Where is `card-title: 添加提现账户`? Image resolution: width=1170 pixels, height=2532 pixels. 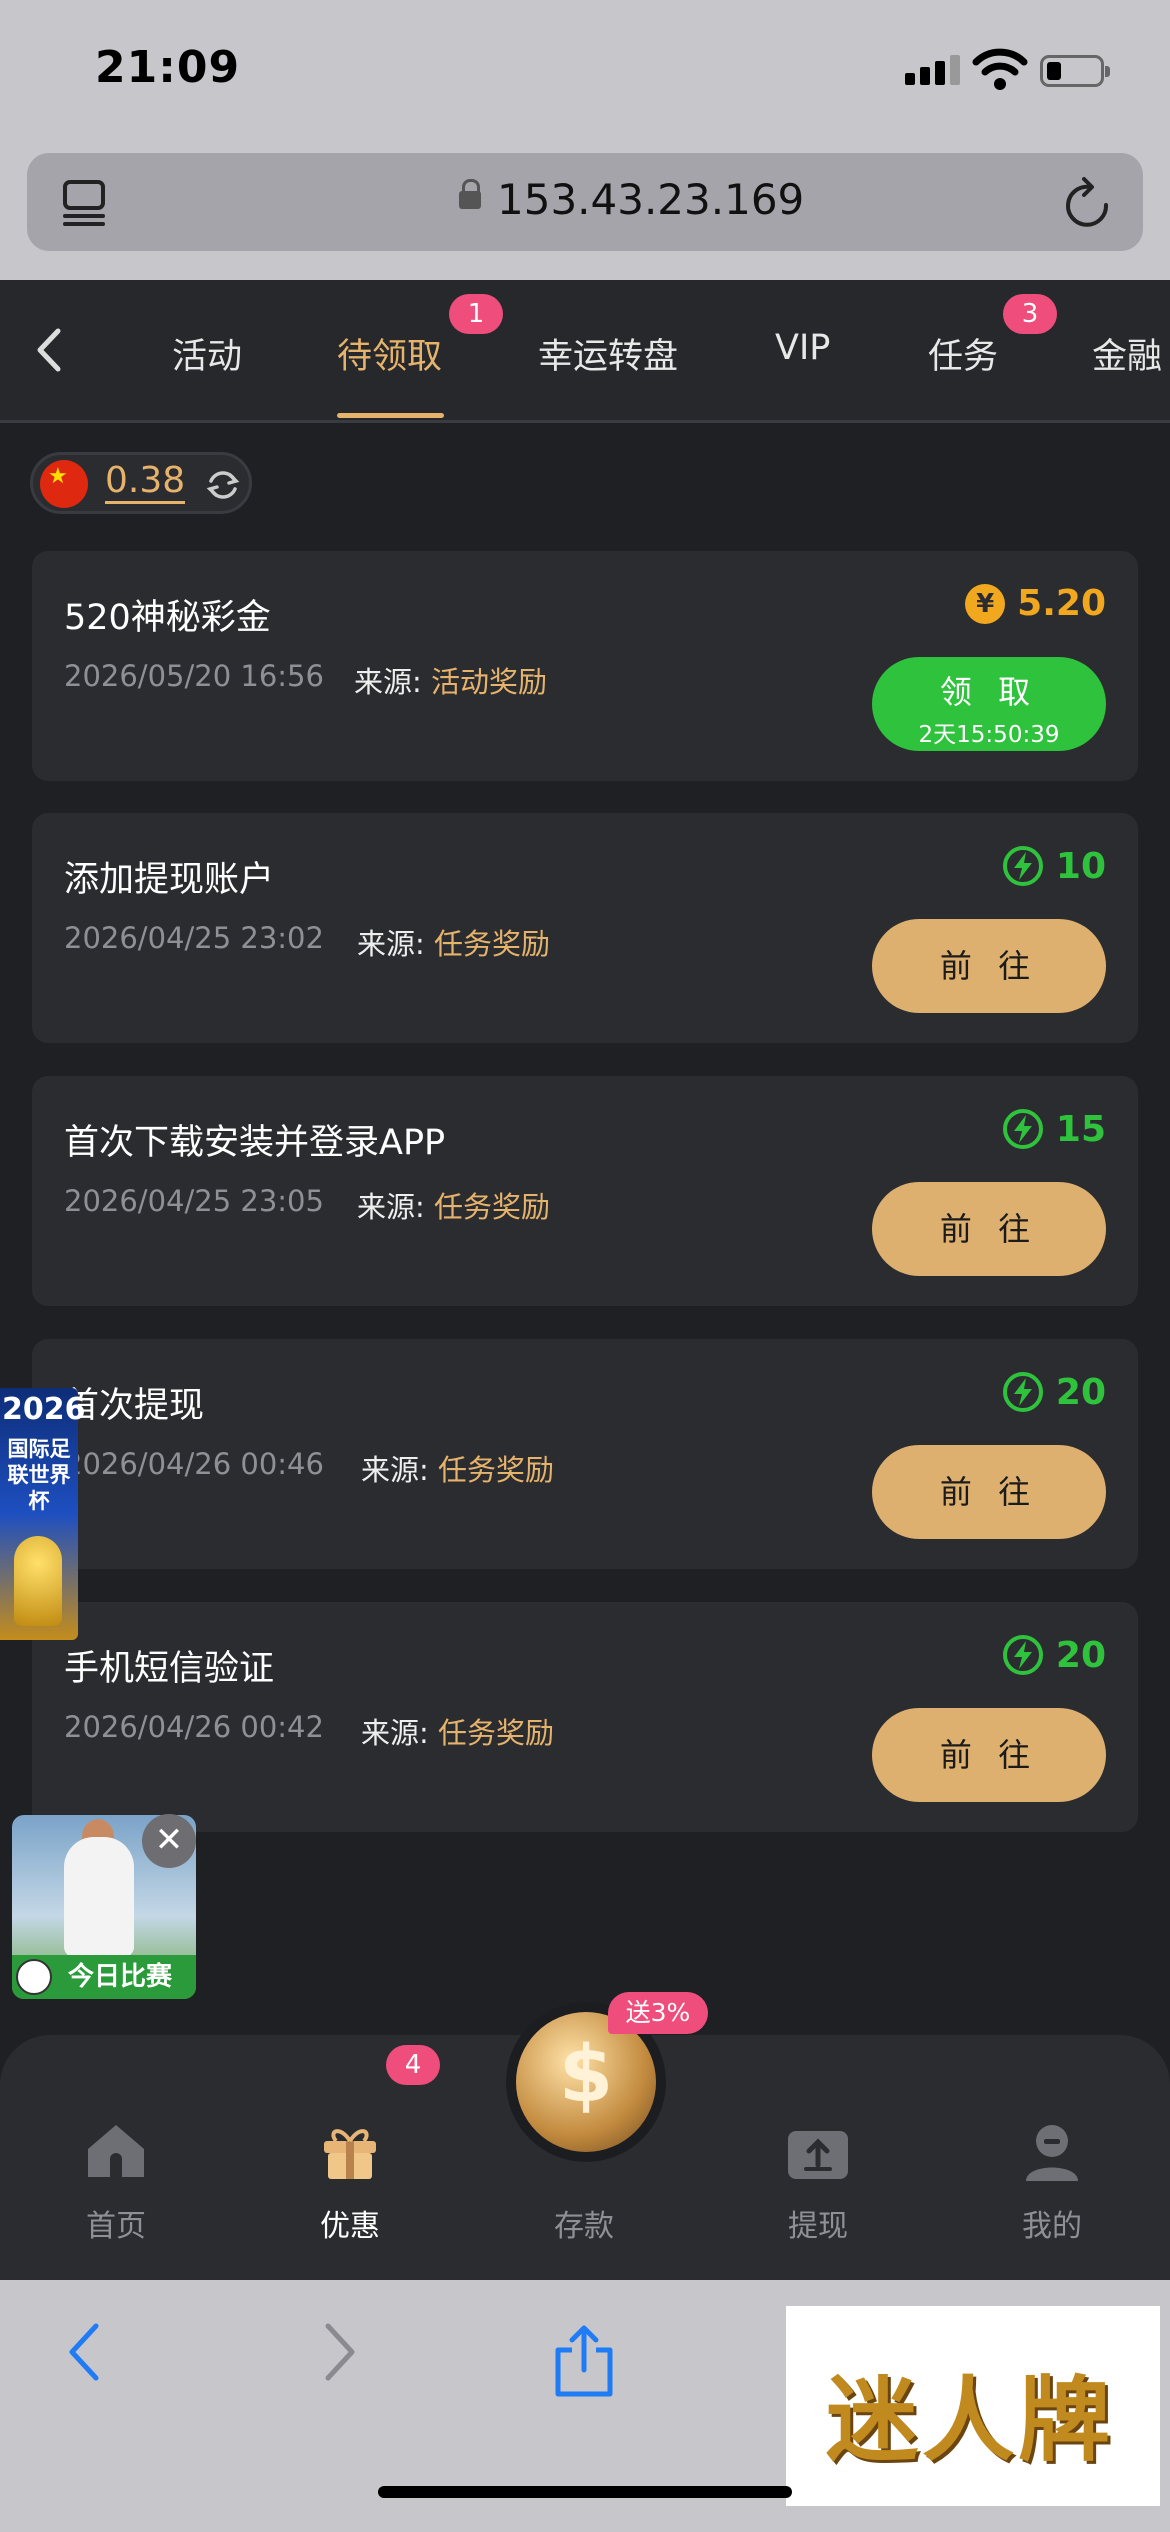
card-title: 添加提现账户 is located at coordinates (169, 880).